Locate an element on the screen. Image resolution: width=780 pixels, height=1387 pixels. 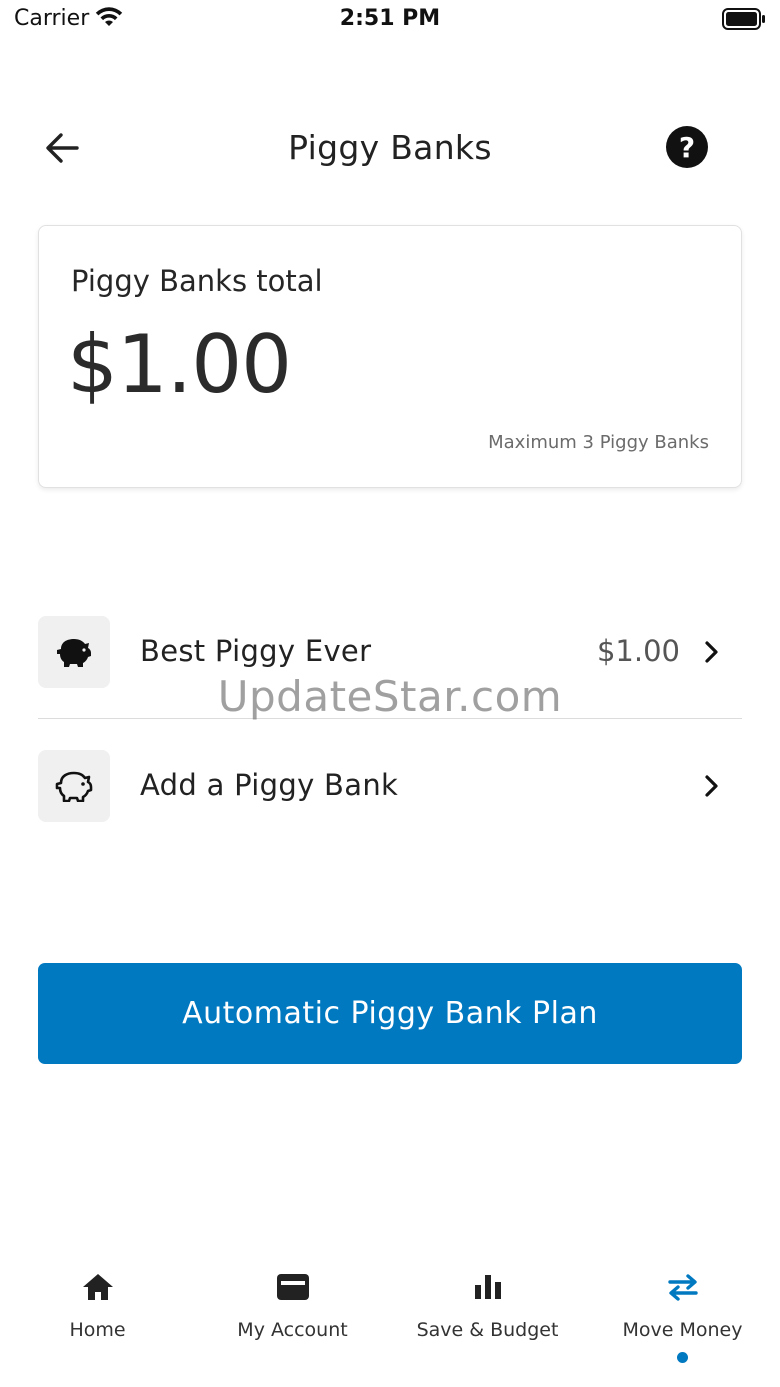
tab-label: Home is located at coordinates (97, 1330).